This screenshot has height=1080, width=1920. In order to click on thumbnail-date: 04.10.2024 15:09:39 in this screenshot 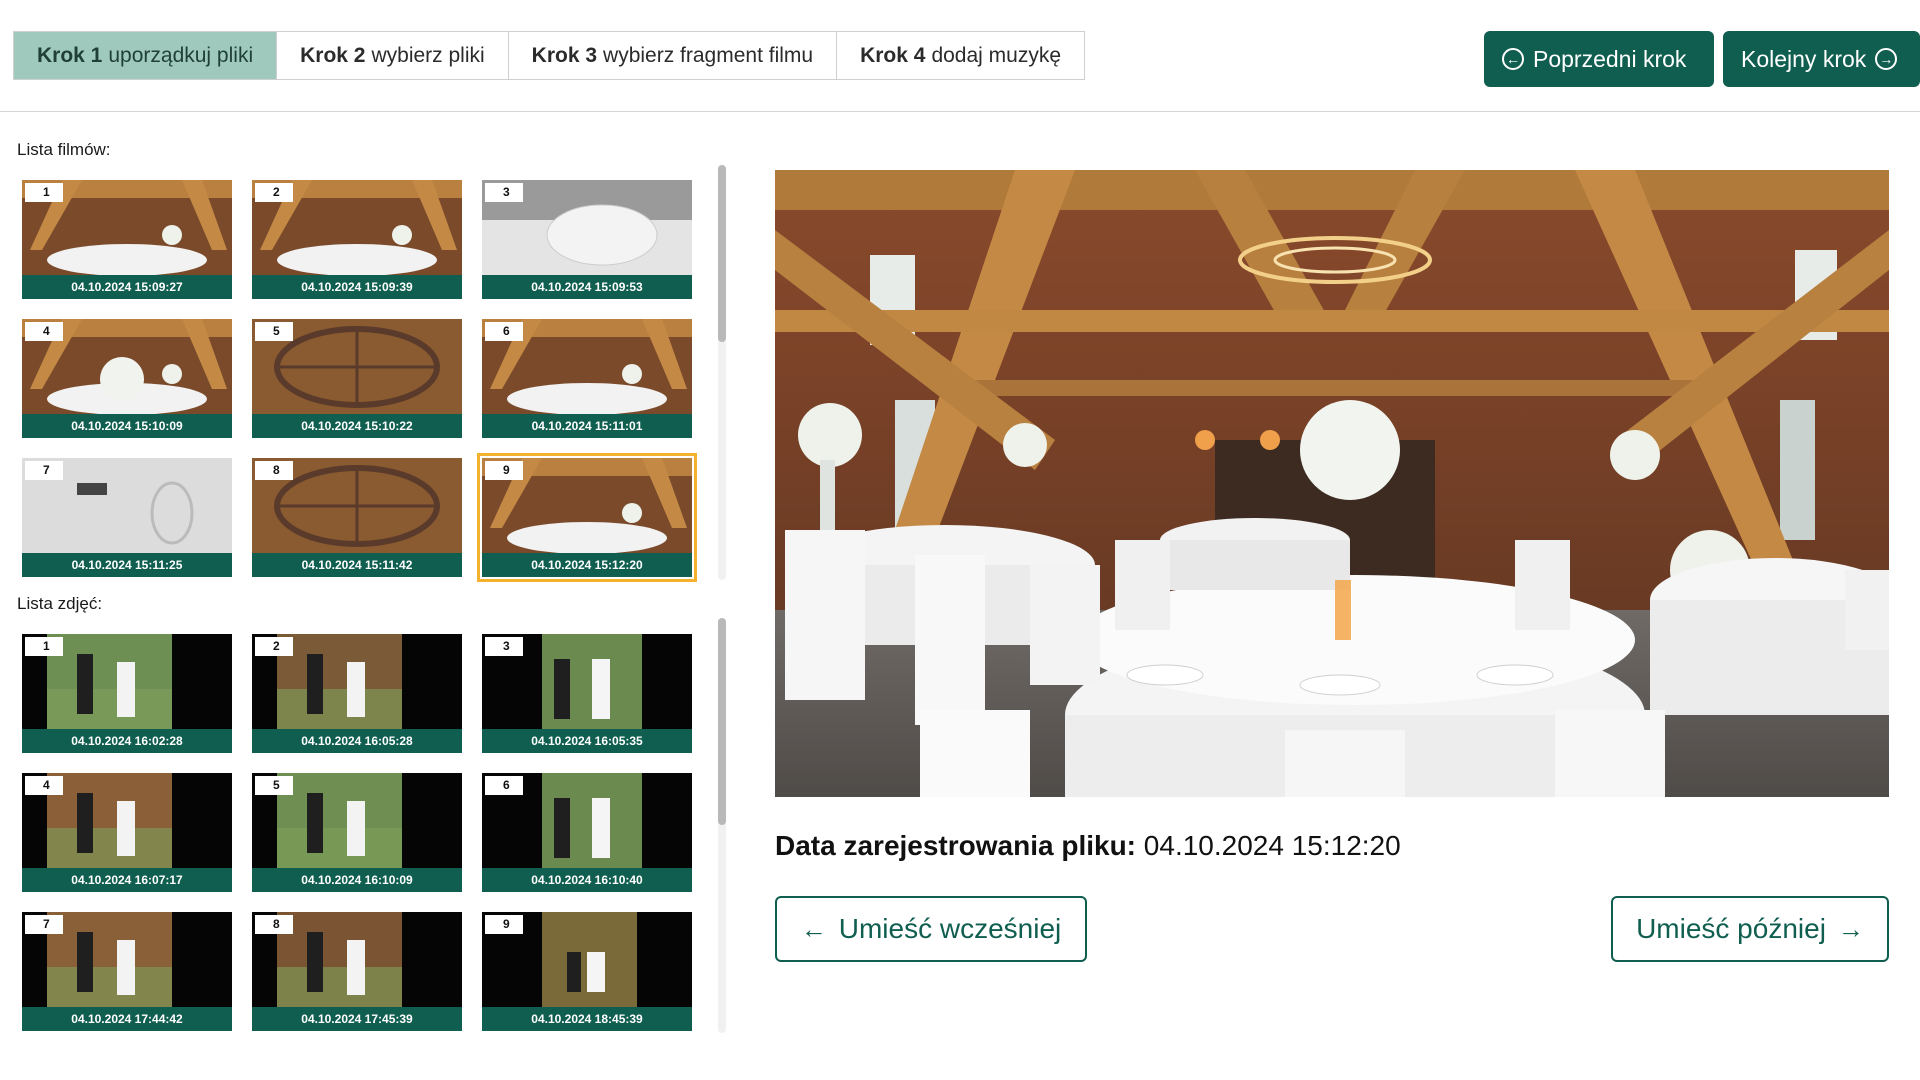, I will do `click(357, 287)`.